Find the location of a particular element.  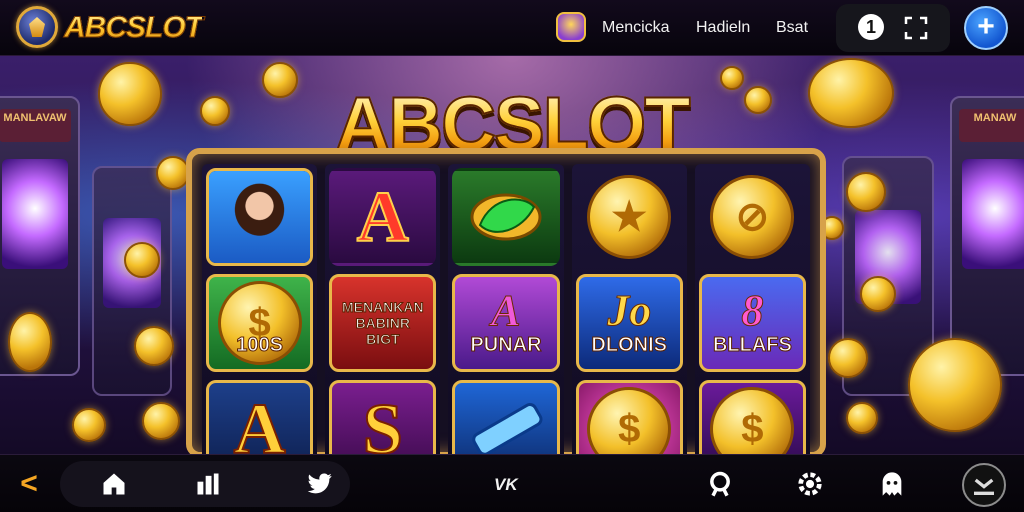

reel-3: A PUNAR is located at coordinates (506, 309).